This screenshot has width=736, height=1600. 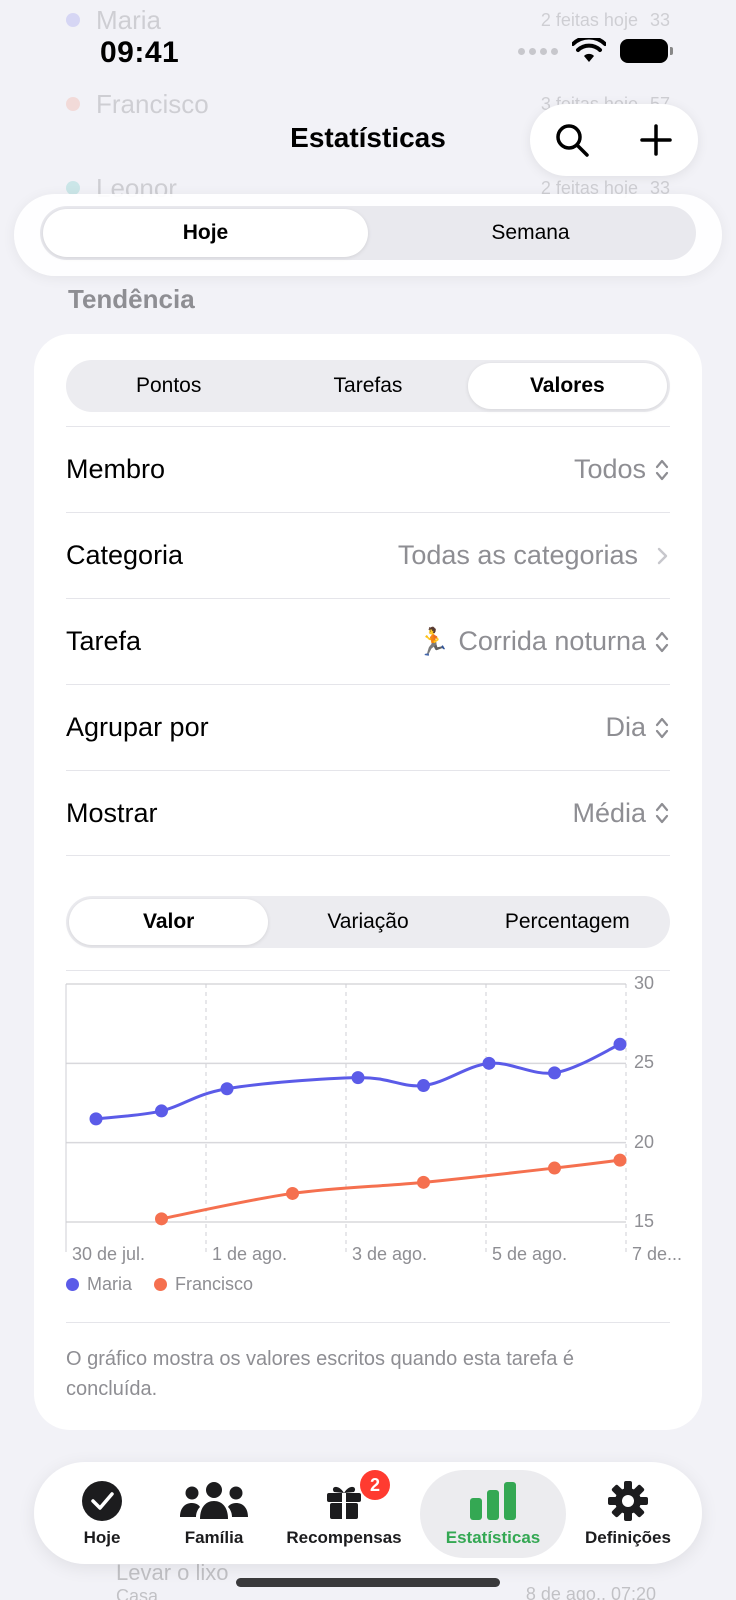 I want to click on member-name: Maria, so click(x=129, y=19).